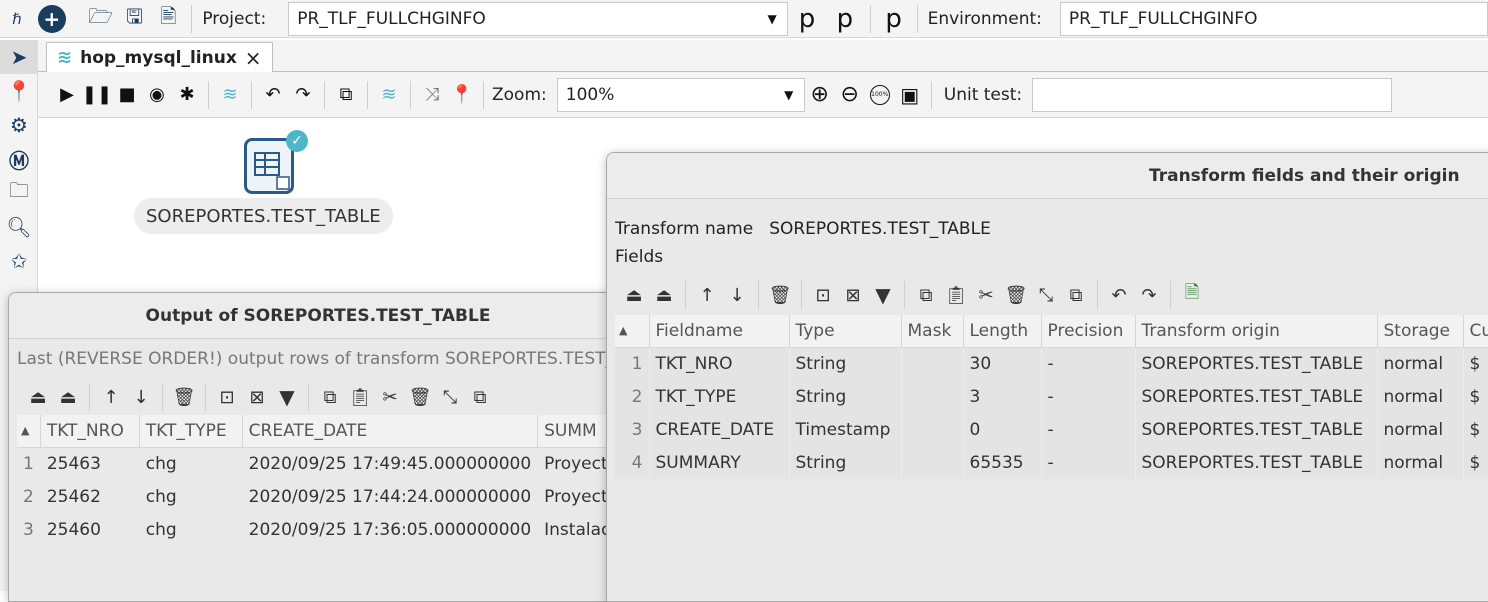  I want to click on delete-project-icon: p, so click(894, 19).